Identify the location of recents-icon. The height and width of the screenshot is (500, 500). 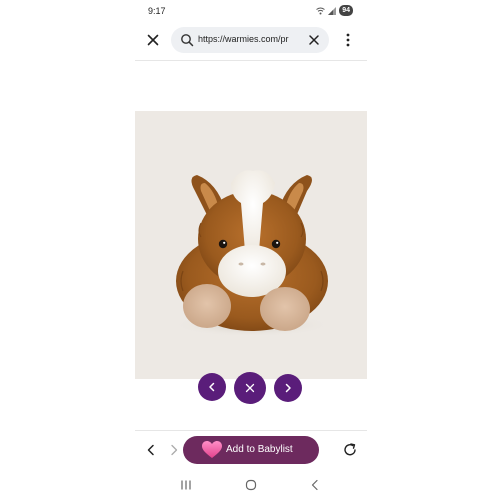
(186, 485).